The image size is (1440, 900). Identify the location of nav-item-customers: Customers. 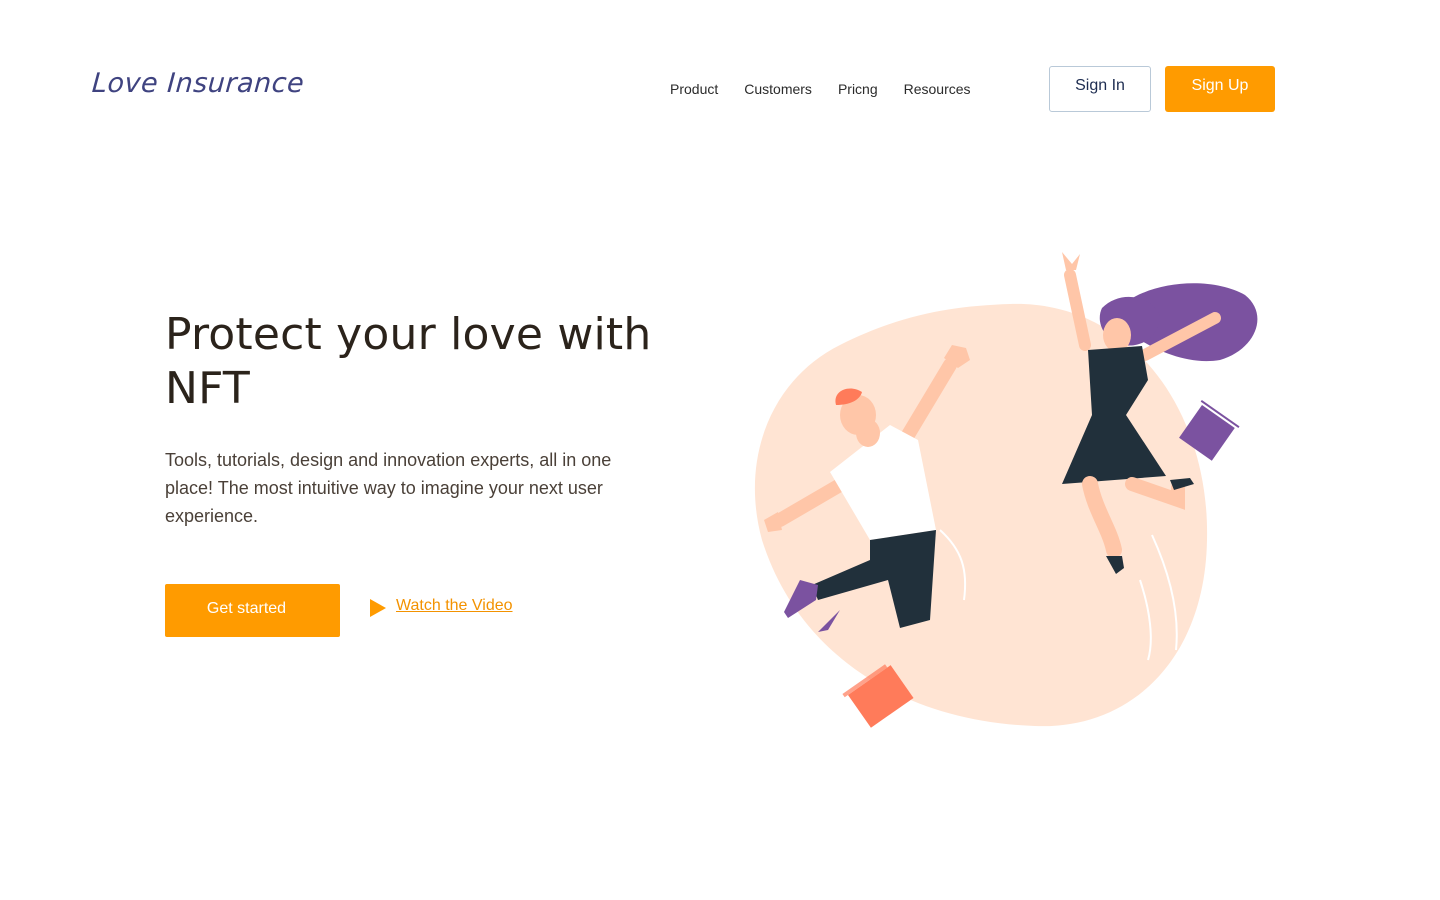
(778, 89).